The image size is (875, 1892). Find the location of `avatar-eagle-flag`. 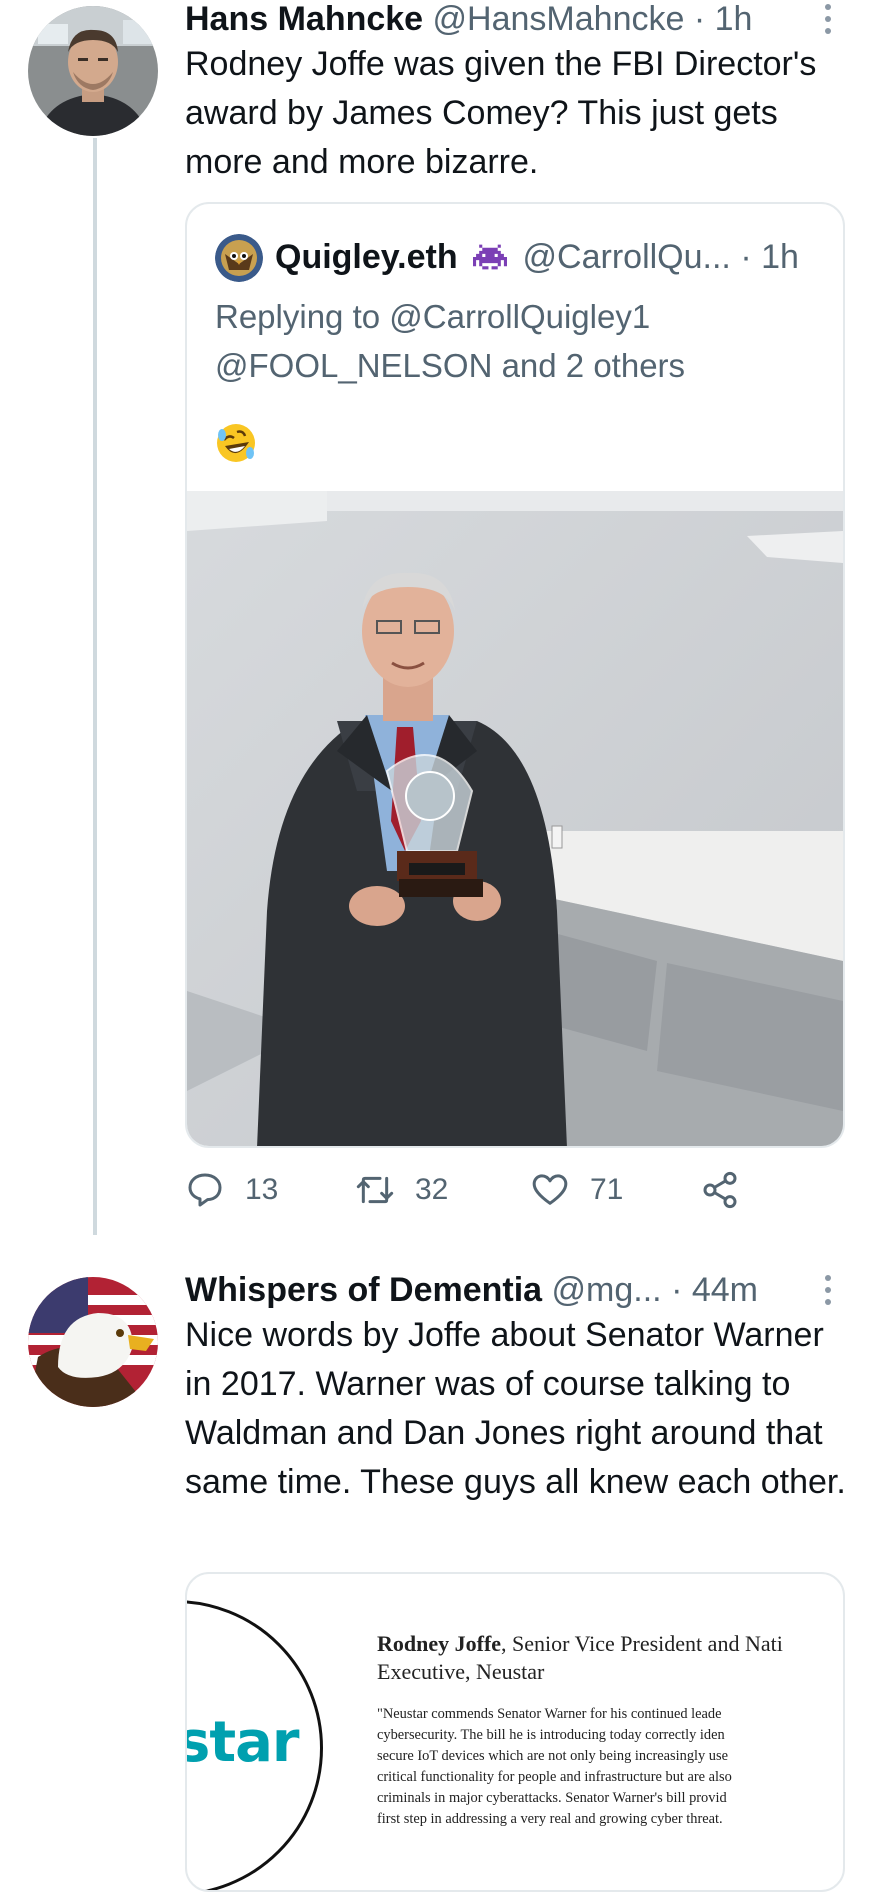

avatar-eagle-flag is located at coordinates (93, 1342).